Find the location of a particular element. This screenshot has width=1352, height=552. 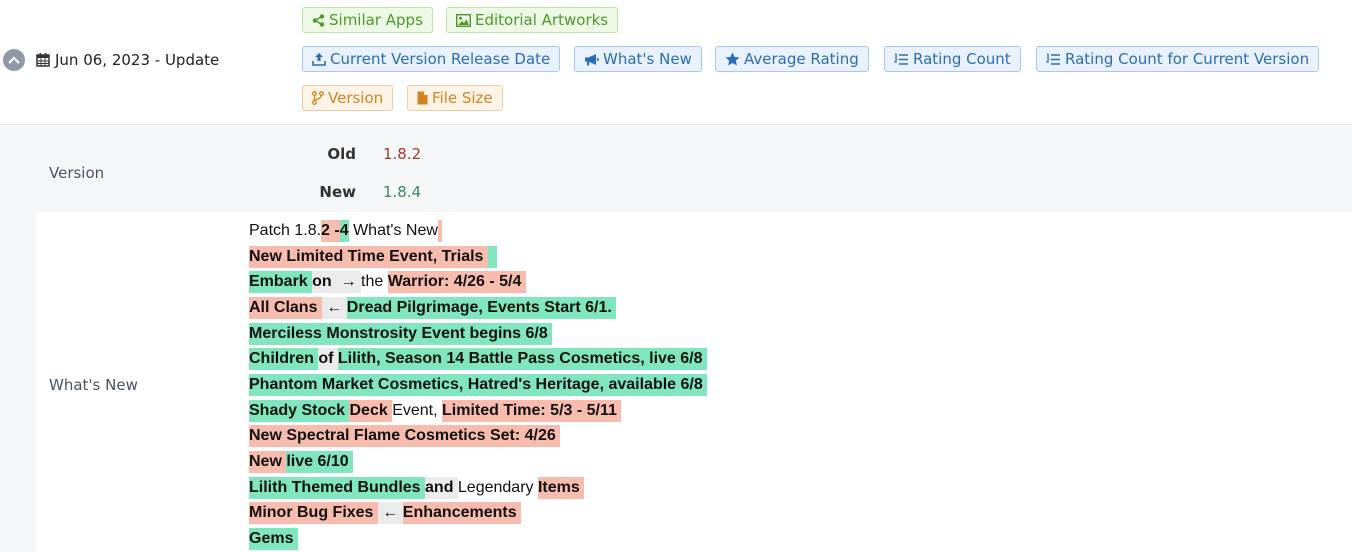

removed-text: Minor Bug Fixes is located at coordinates (313, 513).